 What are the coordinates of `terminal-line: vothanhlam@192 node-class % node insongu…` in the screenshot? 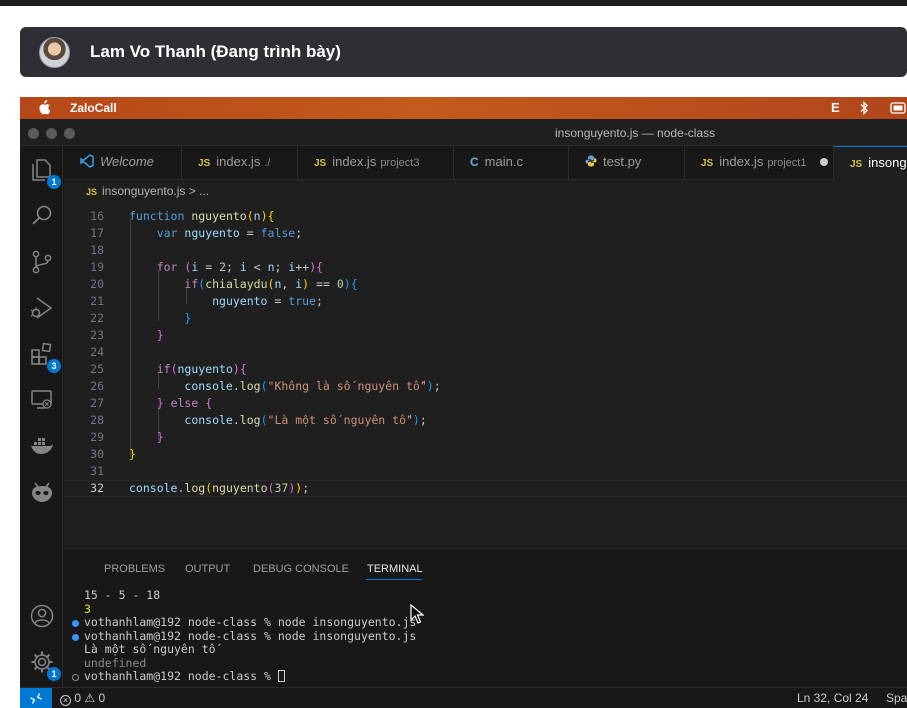 It's located at (250, 622).